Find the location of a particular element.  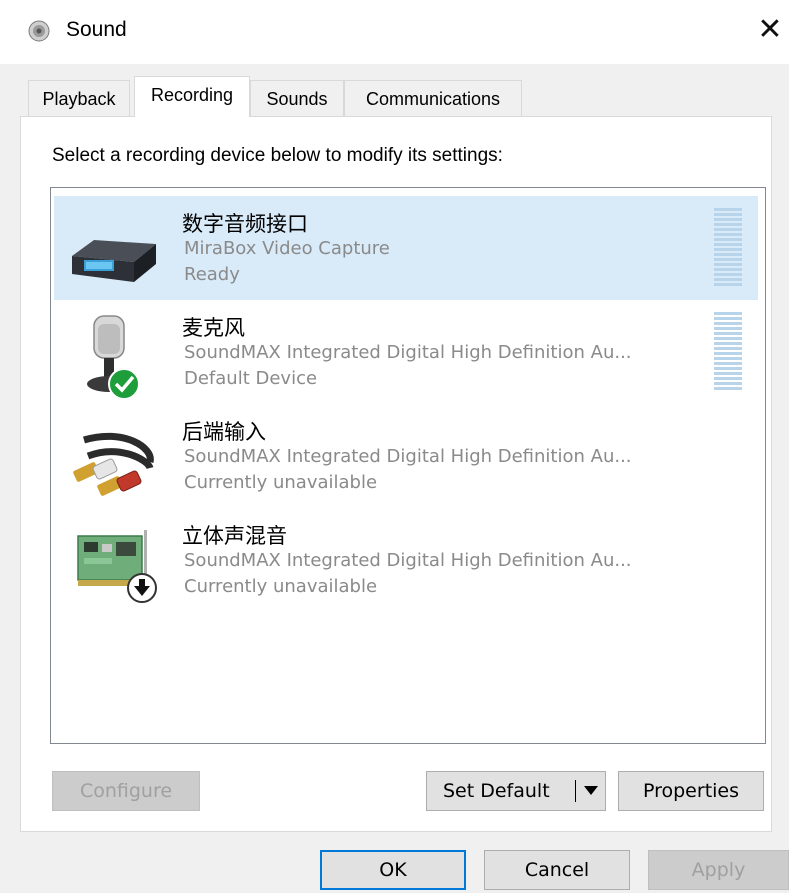

chevron-down-icon is located at coordinates (591, 790).